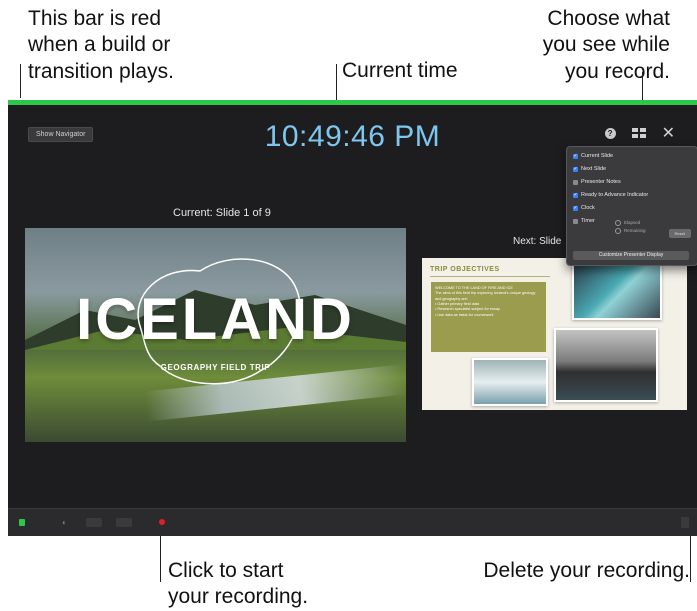 The image size is (697, 611). Describe the element at coordinates (610, 133) in the screenshot. I see `help-icon: ?` at that location.